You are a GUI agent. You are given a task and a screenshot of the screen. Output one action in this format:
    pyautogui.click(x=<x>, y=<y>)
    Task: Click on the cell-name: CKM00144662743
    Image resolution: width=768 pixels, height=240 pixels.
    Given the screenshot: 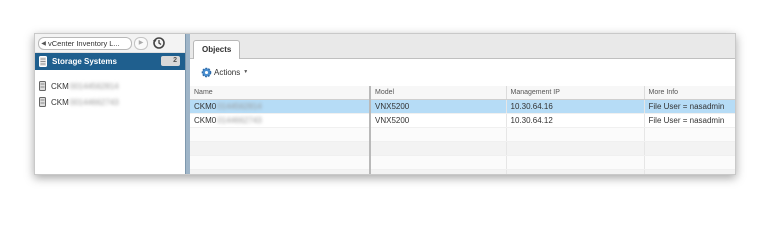 What is the action you would take?
    pyautogui.click(x=280, y=120)
    